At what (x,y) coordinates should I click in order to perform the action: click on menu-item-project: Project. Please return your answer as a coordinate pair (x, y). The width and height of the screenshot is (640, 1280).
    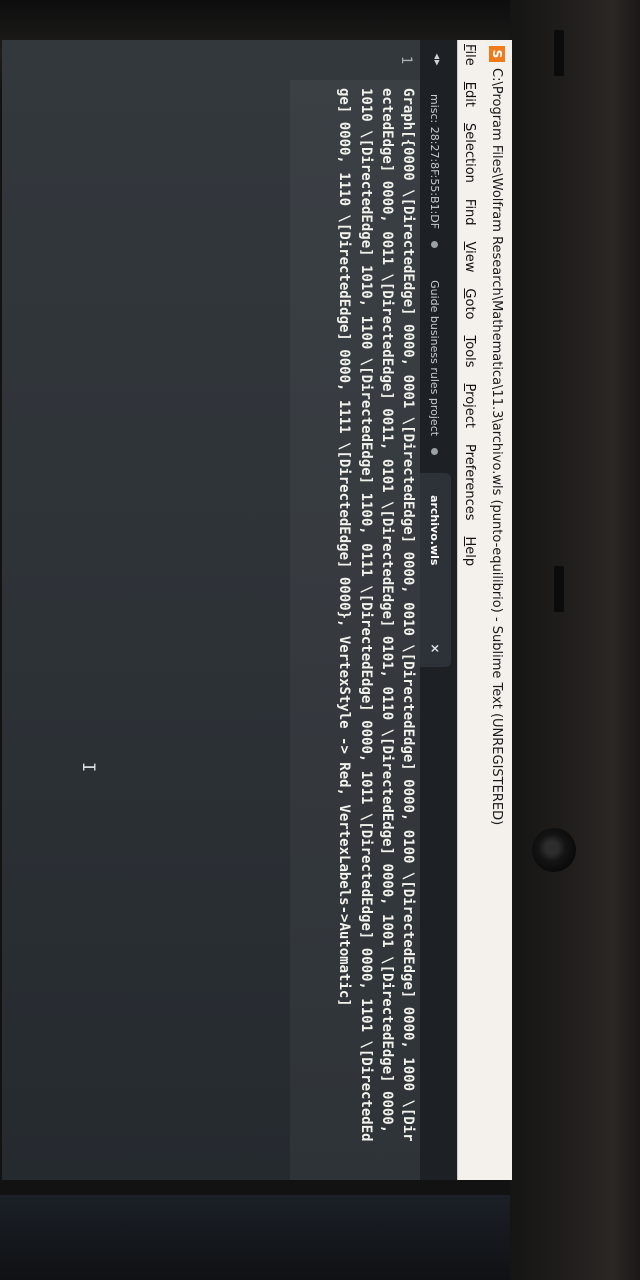
    Looking at the image, I should click on (470, 406).